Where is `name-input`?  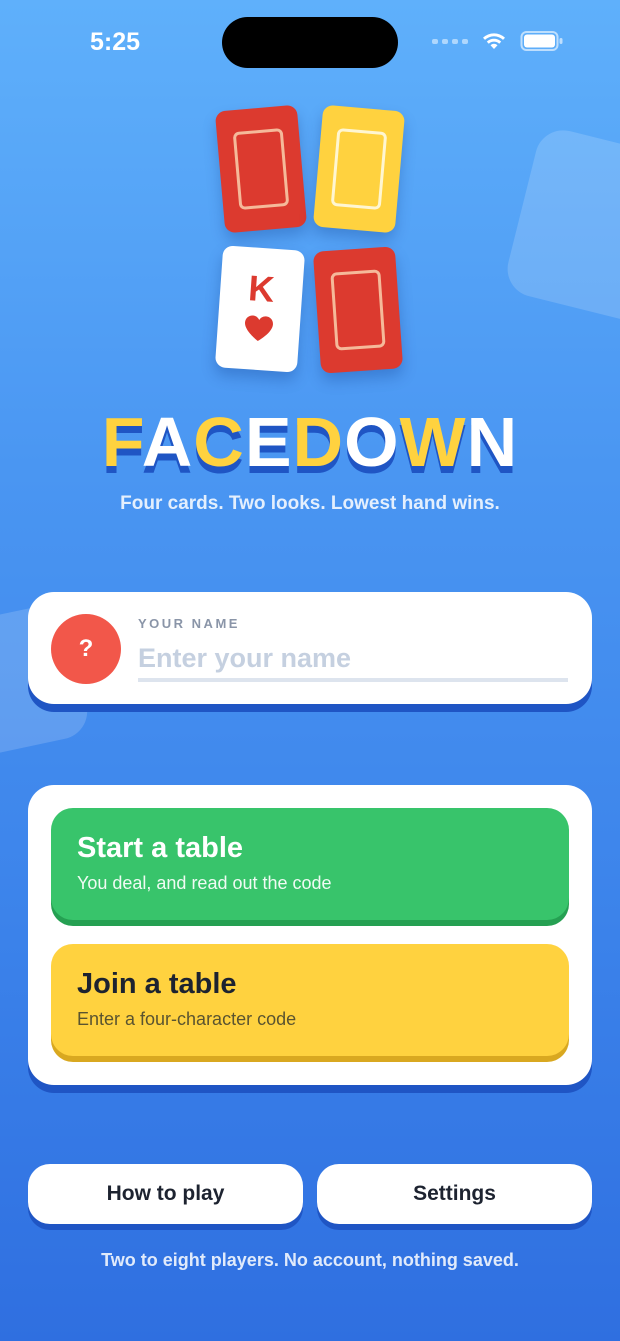
name-input is located at coordinates (353, 660).